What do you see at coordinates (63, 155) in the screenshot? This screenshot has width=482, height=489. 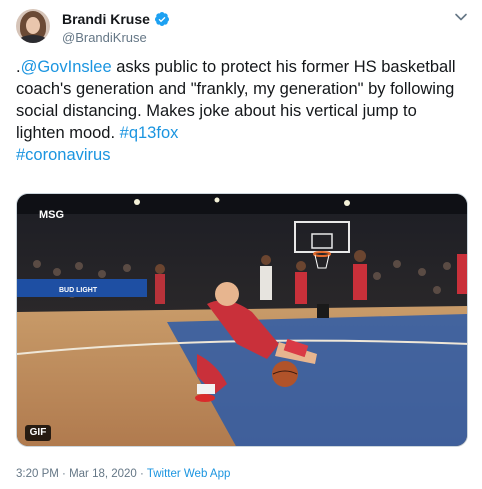 I see `hashtag-link-coronavirus: #coronavirus` at bounding box center [63, 155].